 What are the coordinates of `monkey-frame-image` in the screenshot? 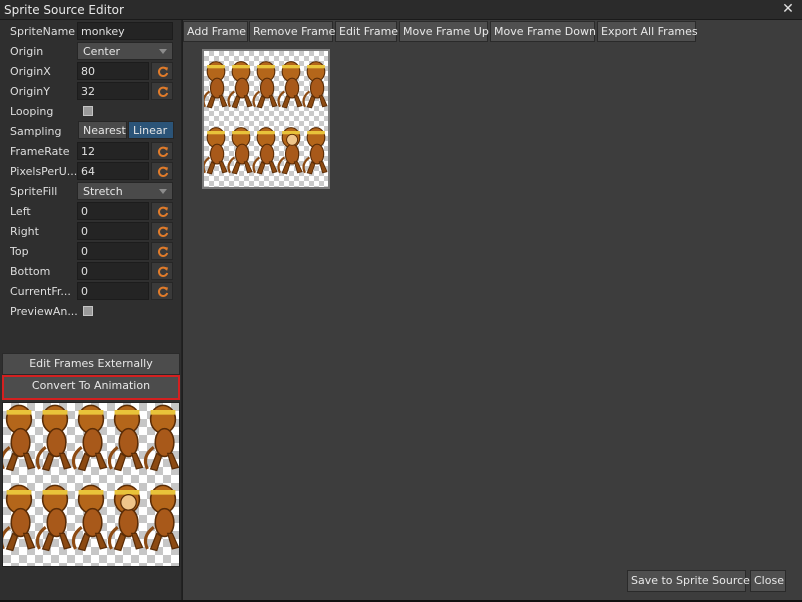 It's located at (266, 118).